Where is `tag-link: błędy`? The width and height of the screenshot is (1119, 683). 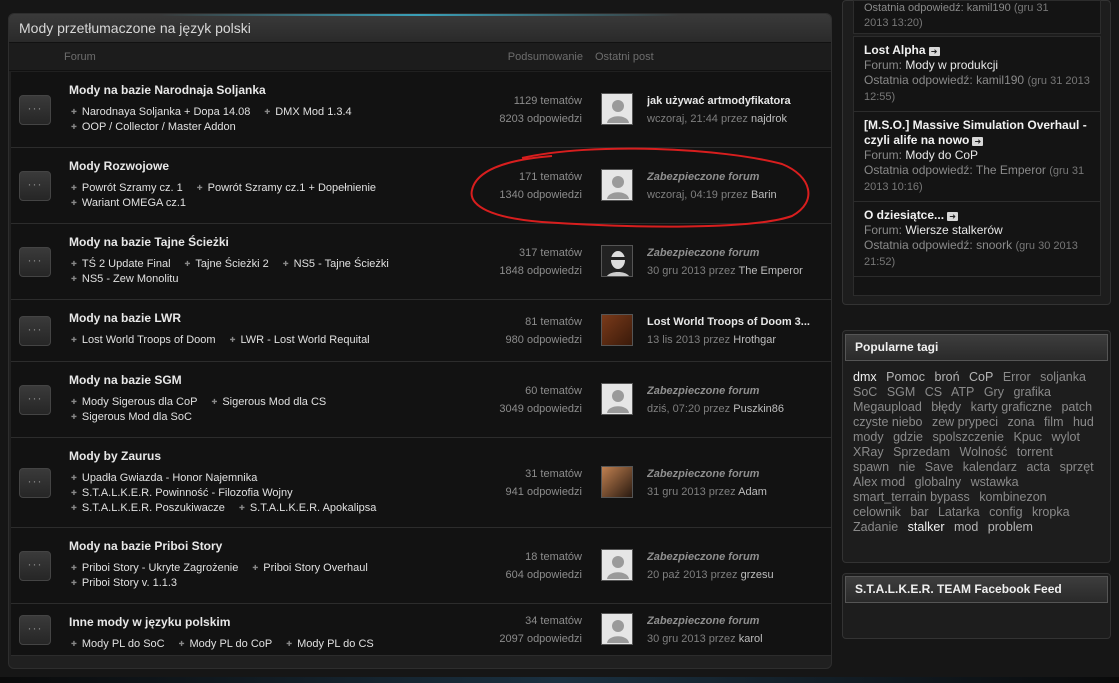 tag-link: błędy is located at coordinates (946, 407).